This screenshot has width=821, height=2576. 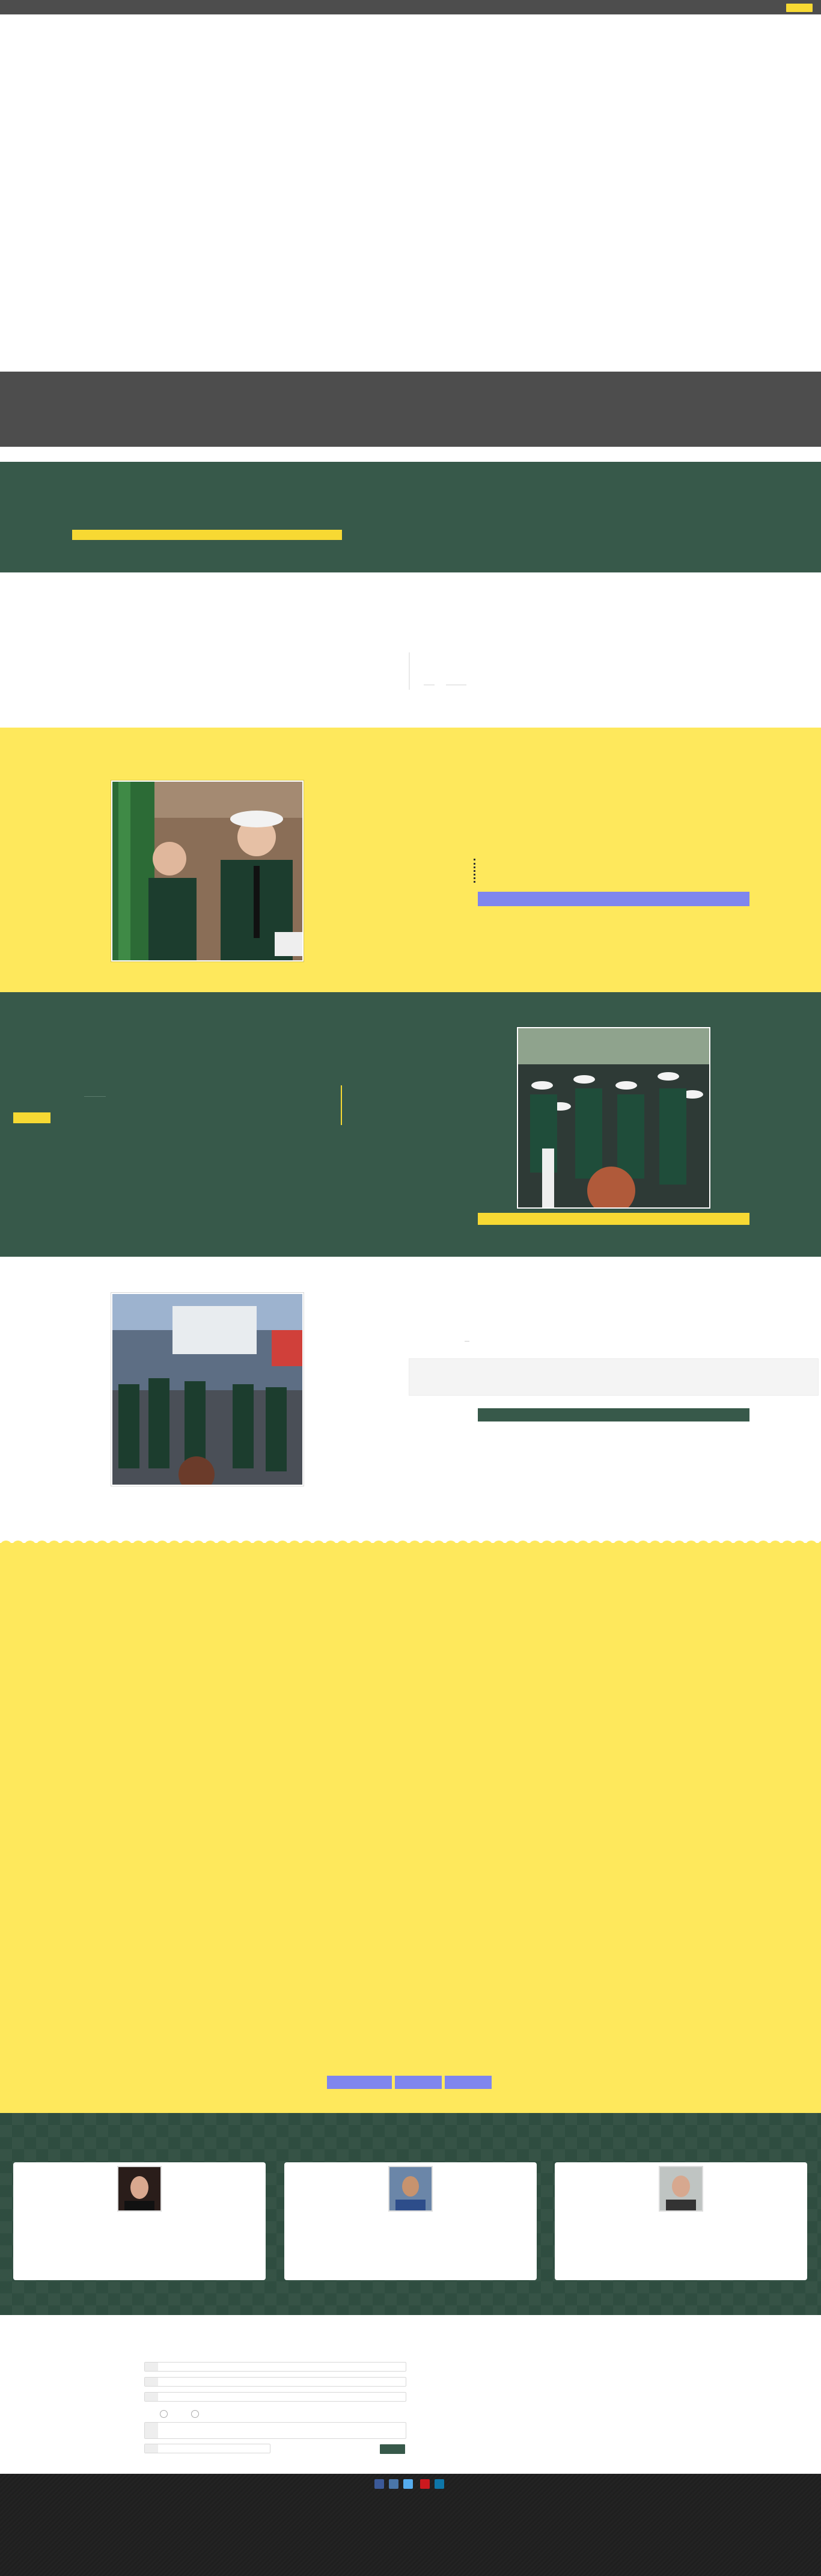 I want to click on name-field, so click(x=275, y=2367).